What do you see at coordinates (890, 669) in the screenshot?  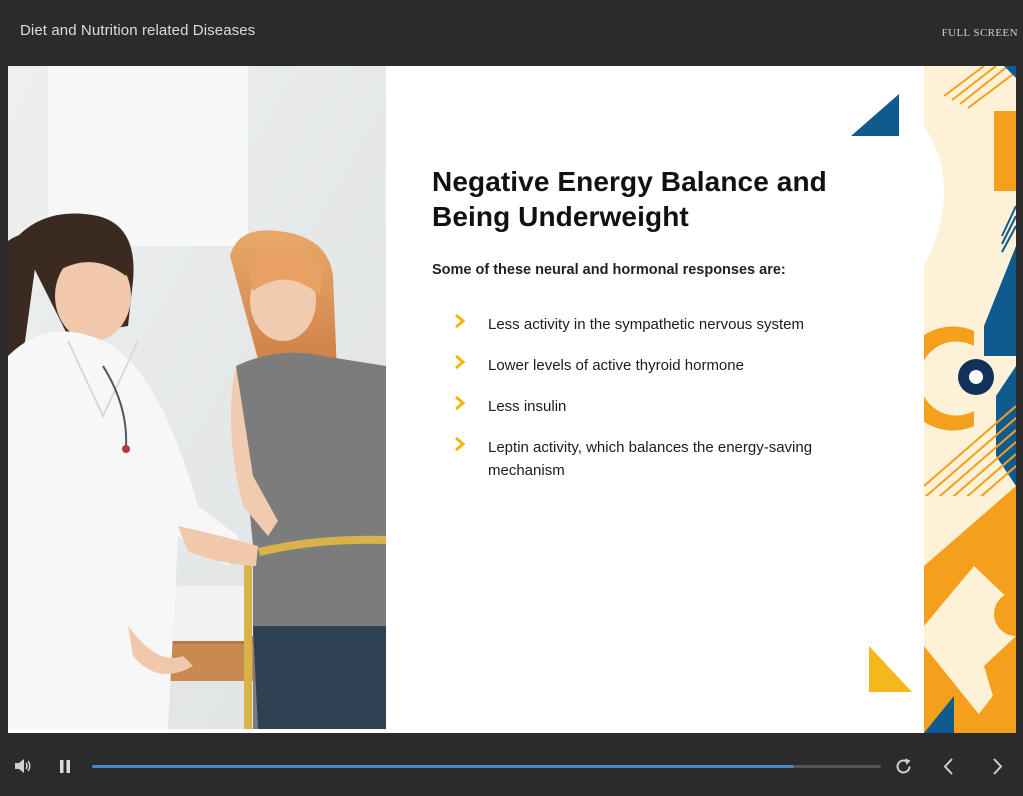 I see `decorative-triangle-bottom` at bounding box center [890, 669].